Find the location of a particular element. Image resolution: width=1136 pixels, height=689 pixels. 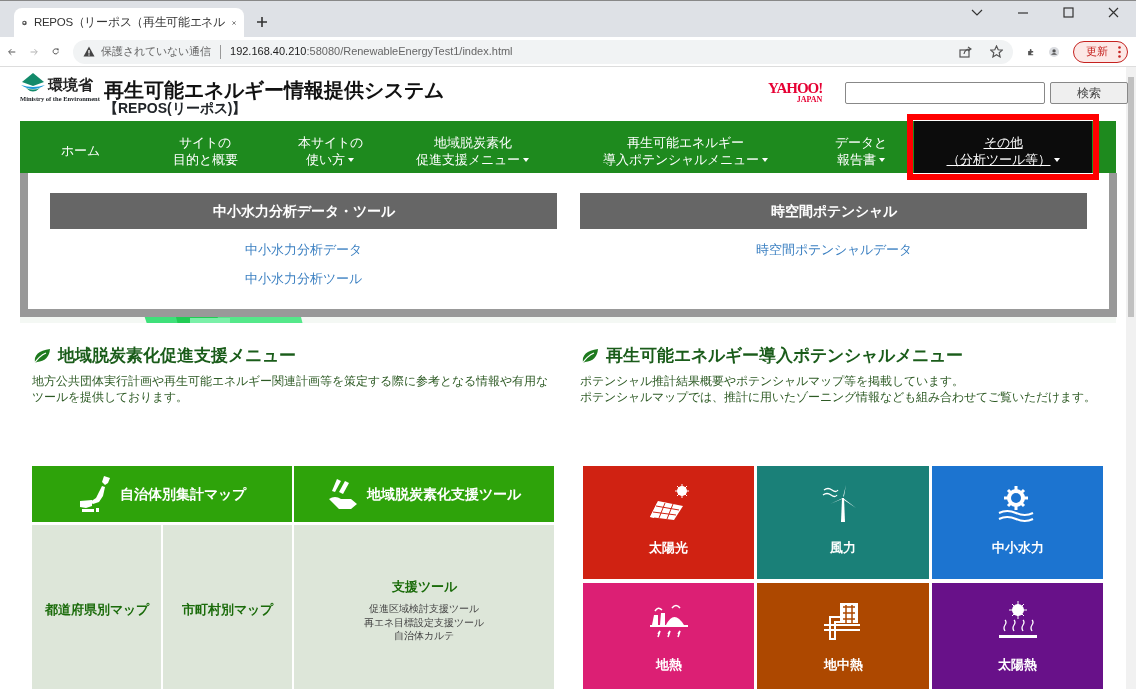

search-field is located at coordinates (945, 93).